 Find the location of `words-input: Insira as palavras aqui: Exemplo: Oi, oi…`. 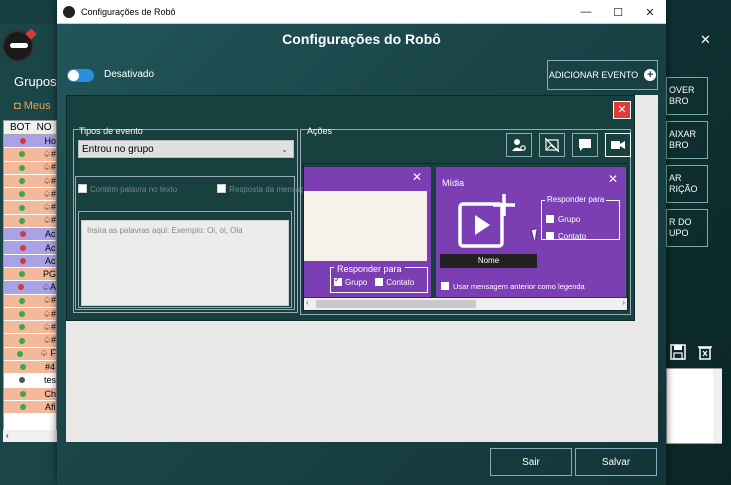

words-input: Insira as palavras aqui: Exemplo: Oi, oi… is located at coordinates (185, 263).